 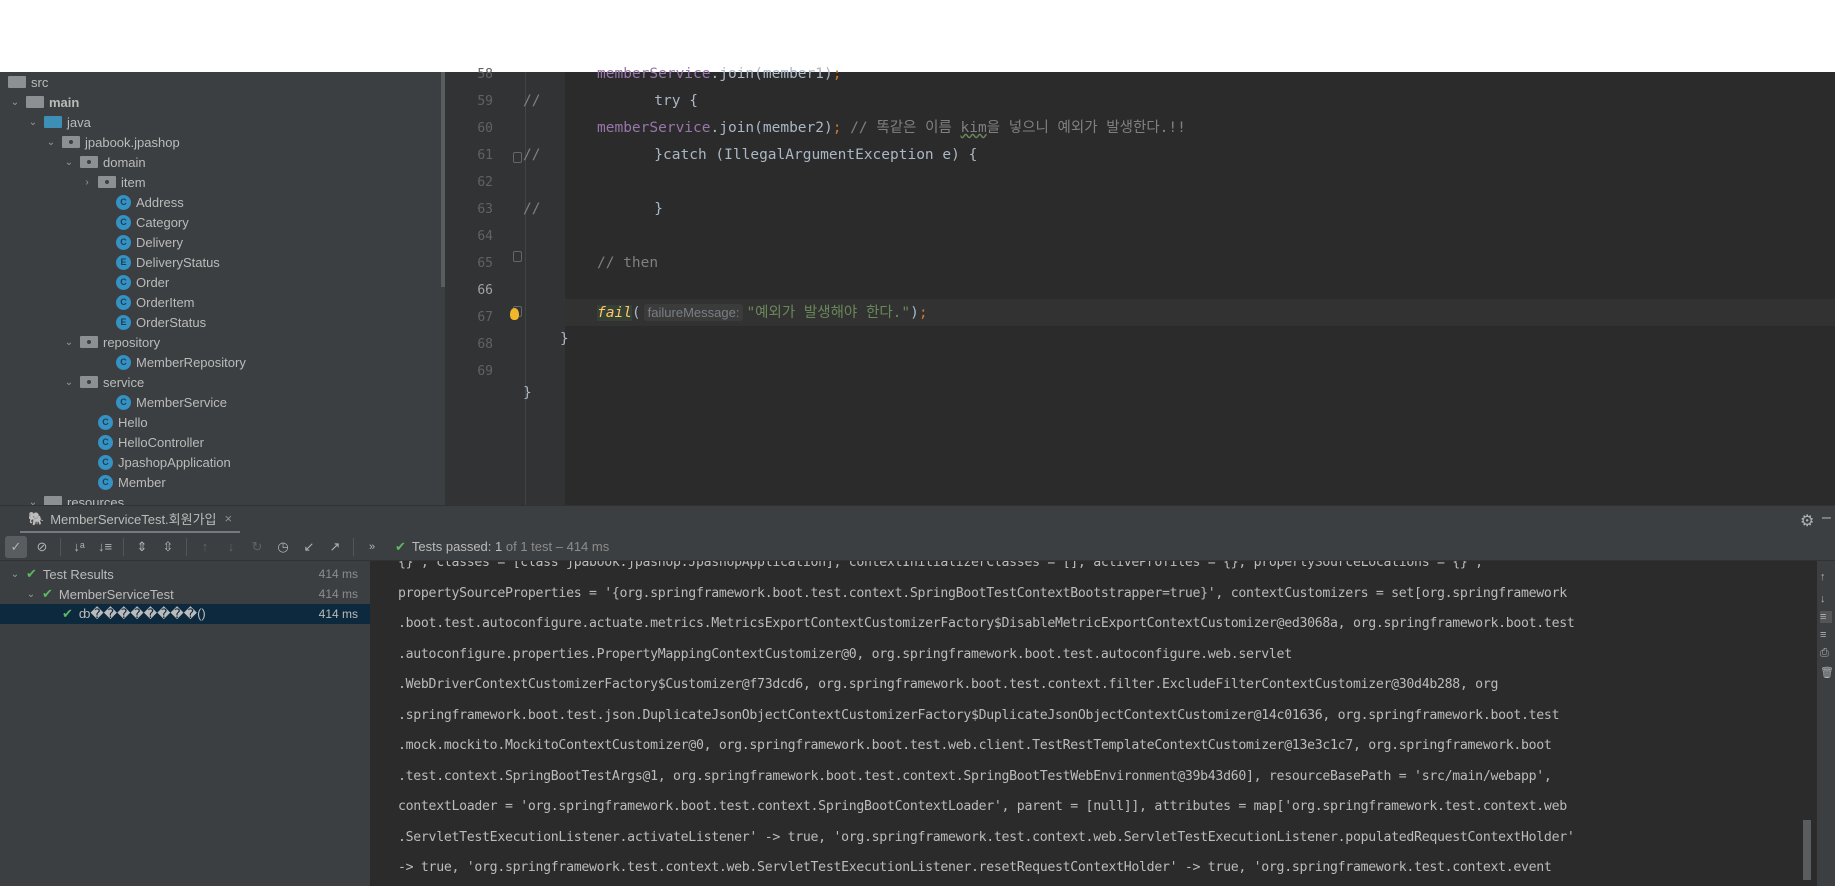 I want to click on minimize-icon: –, so click(x=1826, y=518).